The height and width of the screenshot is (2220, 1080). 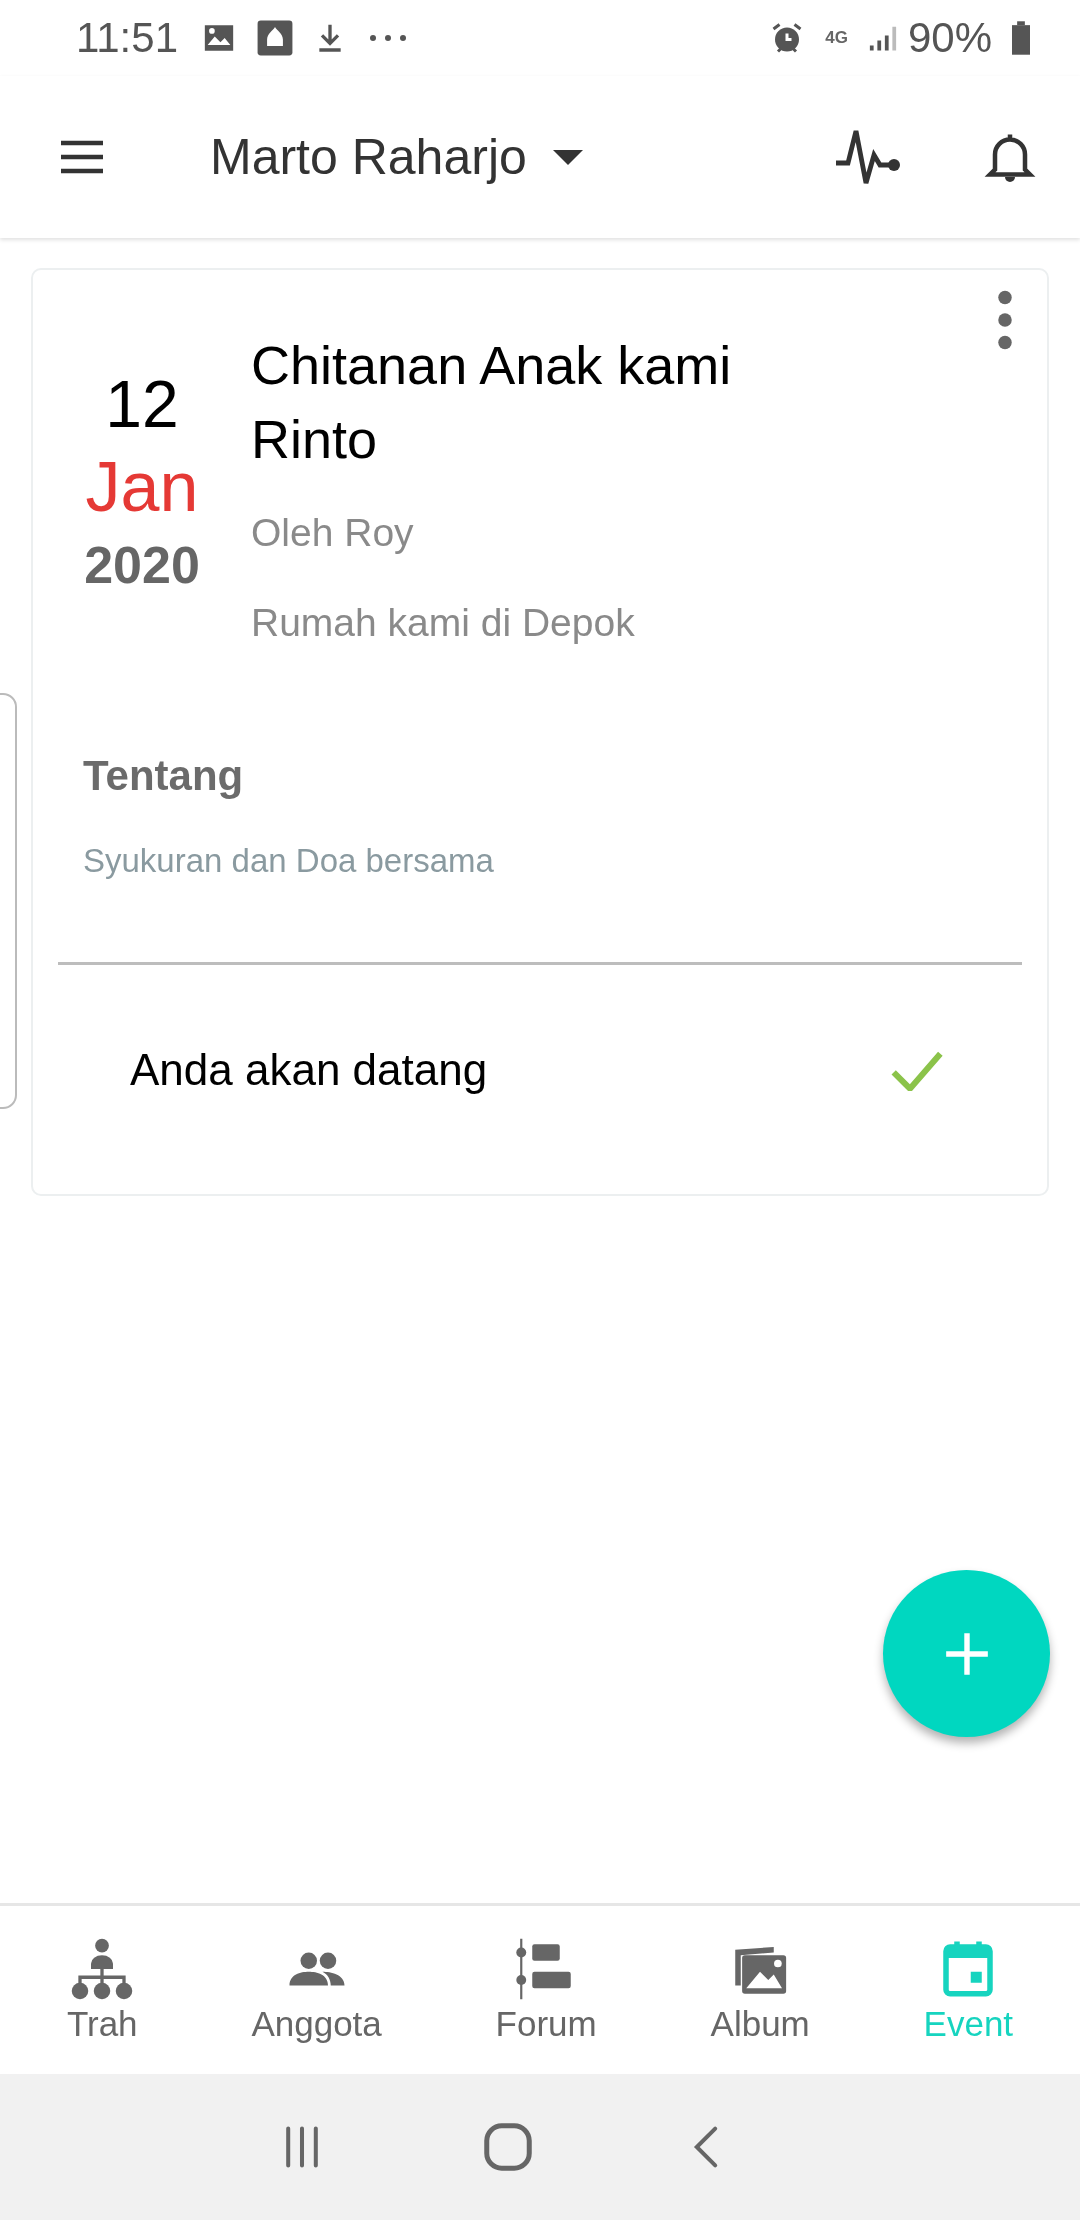 I want to click on people-tab: Anggota, so click(x=316, y=1990).